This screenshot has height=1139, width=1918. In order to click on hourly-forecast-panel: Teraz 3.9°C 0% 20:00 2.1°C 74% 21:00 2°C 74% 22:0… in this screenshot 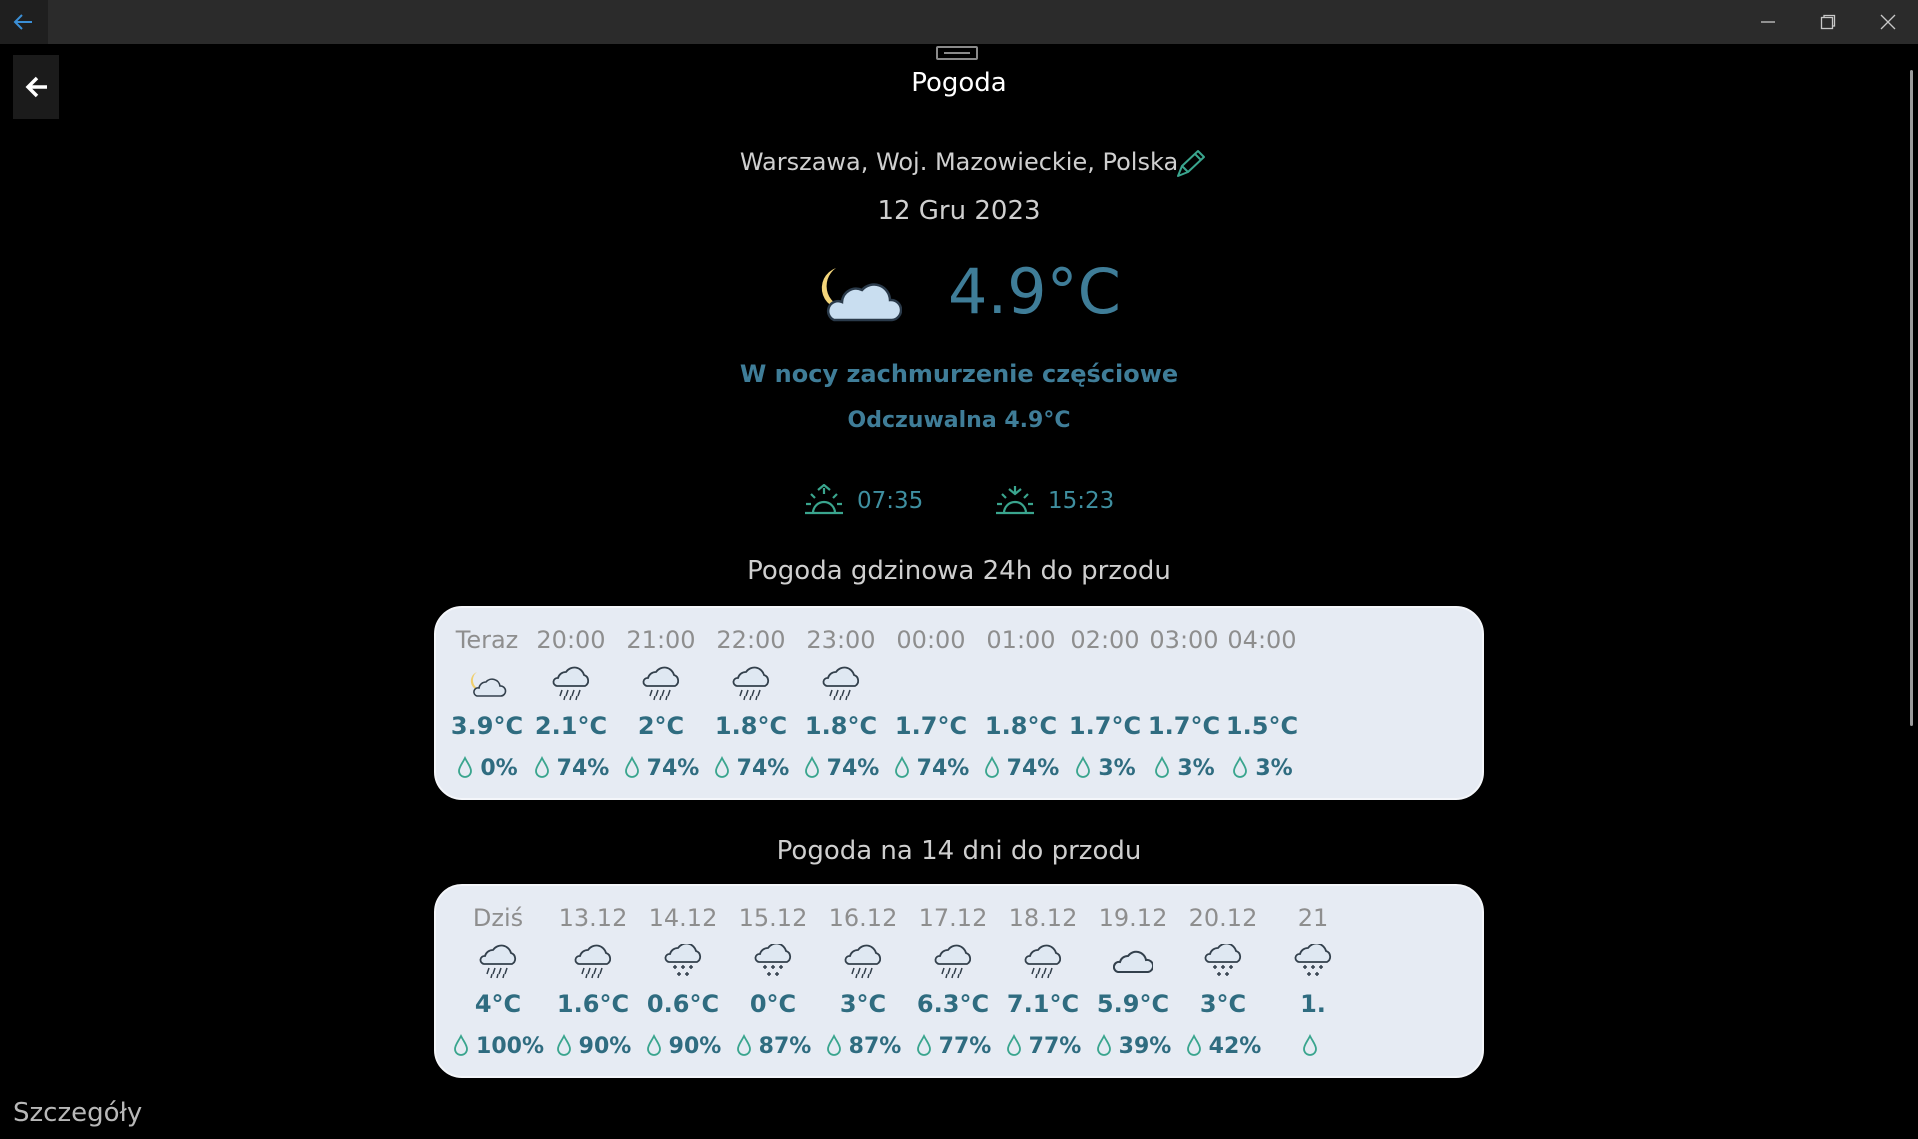, I will do `click(959, 703)`.